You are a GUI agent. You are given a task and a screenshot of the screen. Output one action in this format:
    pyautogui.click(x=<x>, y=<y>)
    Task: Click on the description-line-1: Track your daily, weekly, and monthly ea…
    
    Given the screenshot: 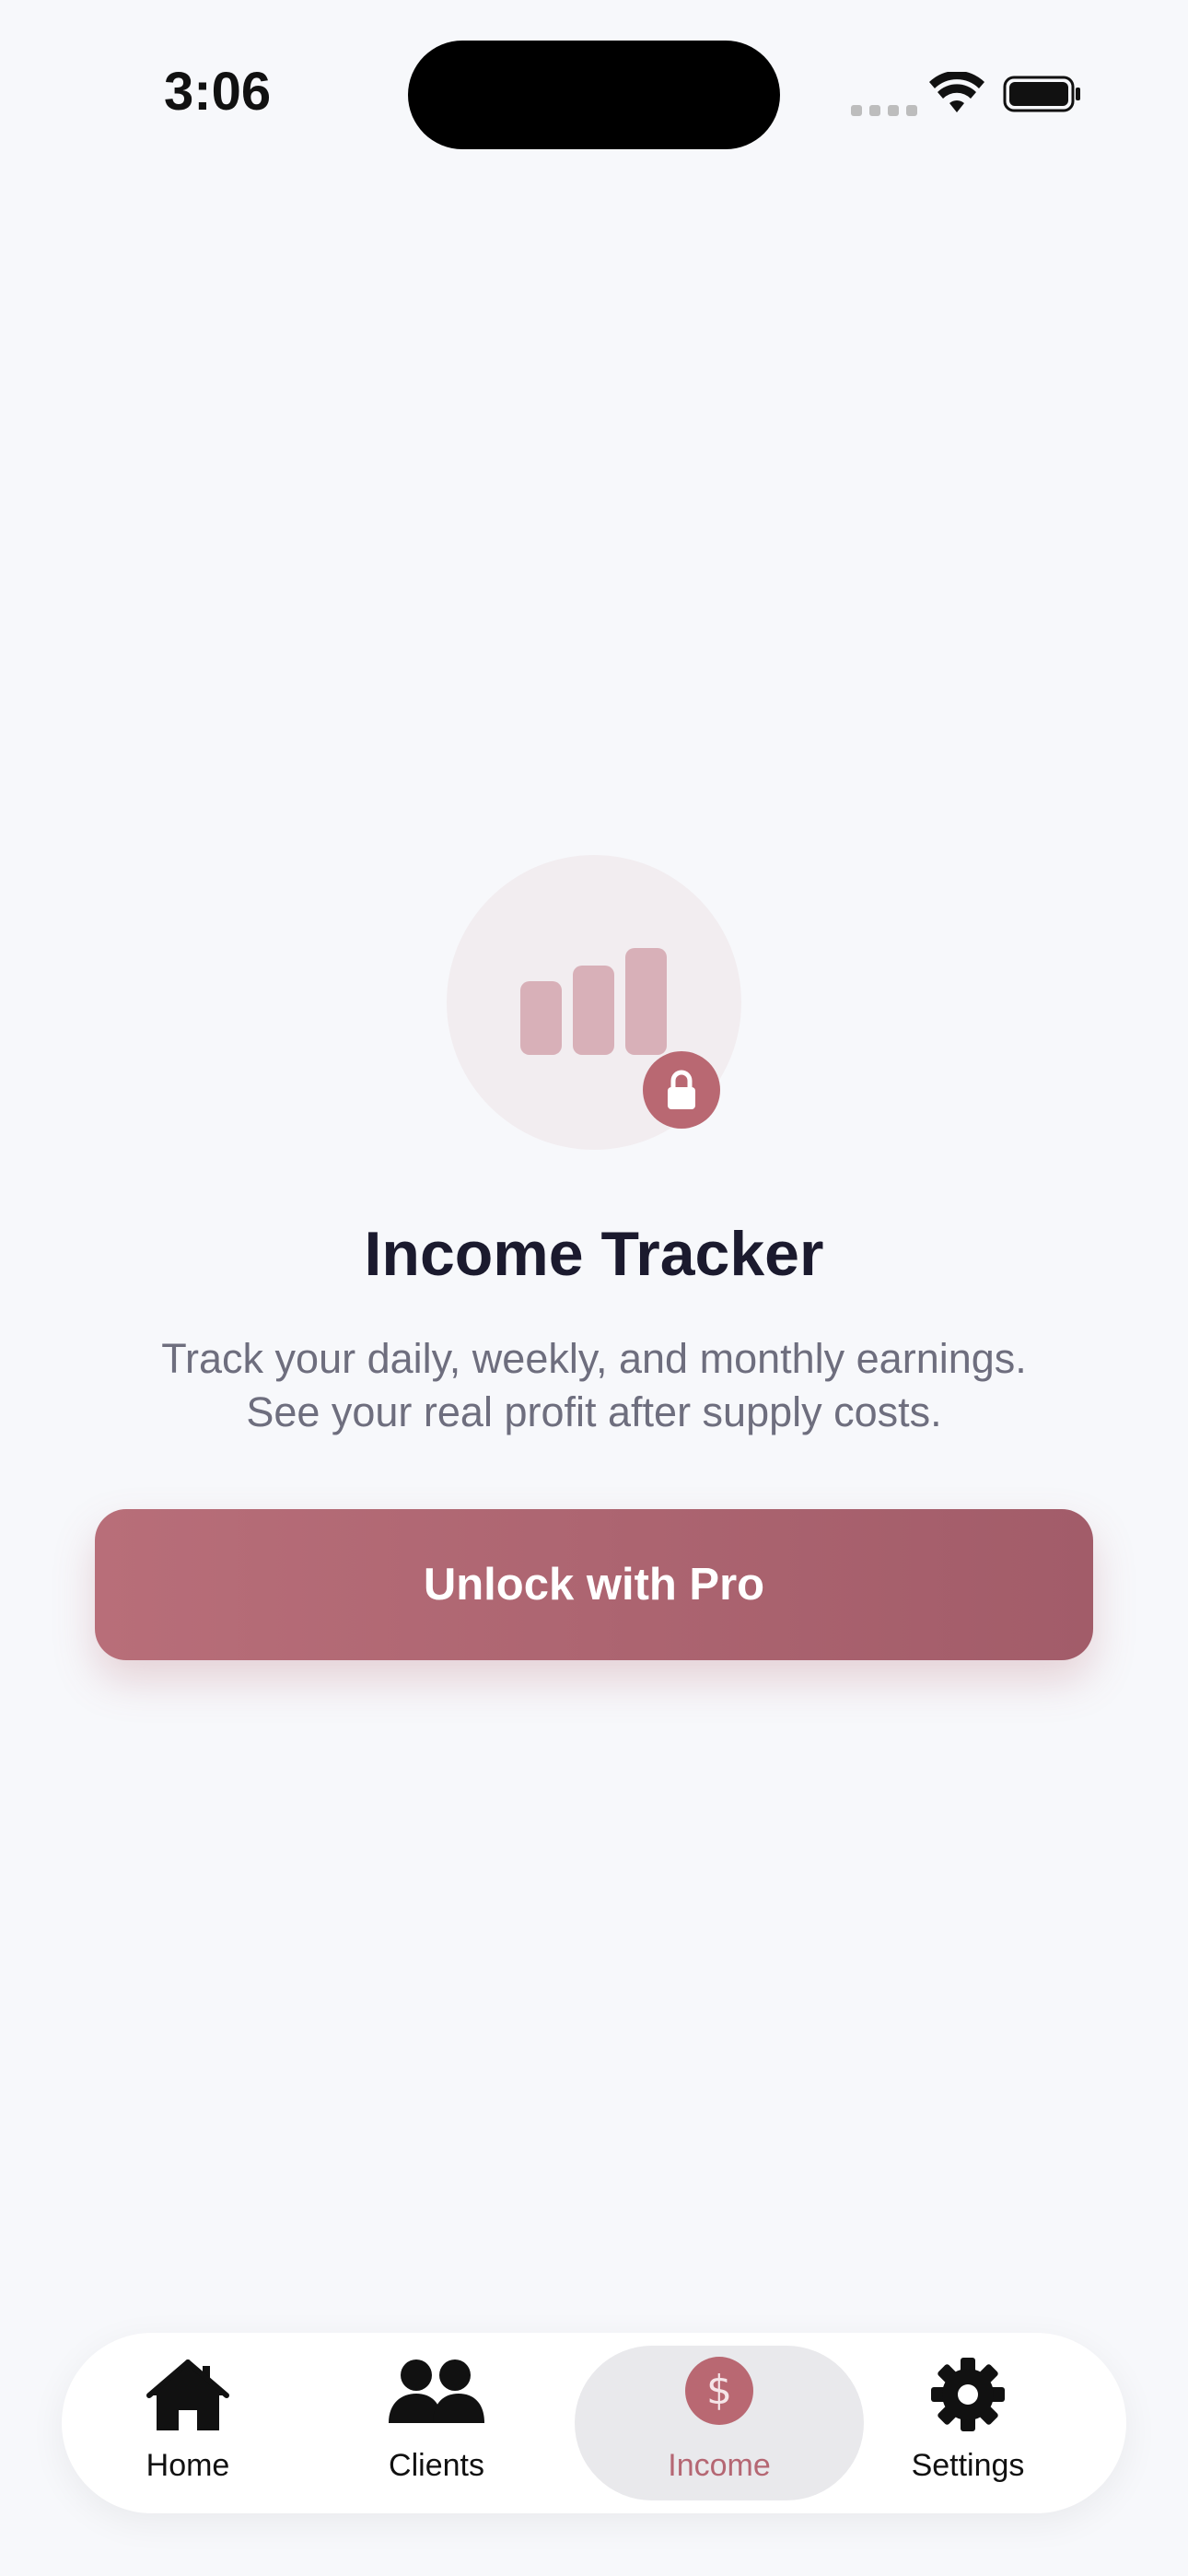 What is the action you would take?
    pyautogui.click(x=594, y=1358)
    